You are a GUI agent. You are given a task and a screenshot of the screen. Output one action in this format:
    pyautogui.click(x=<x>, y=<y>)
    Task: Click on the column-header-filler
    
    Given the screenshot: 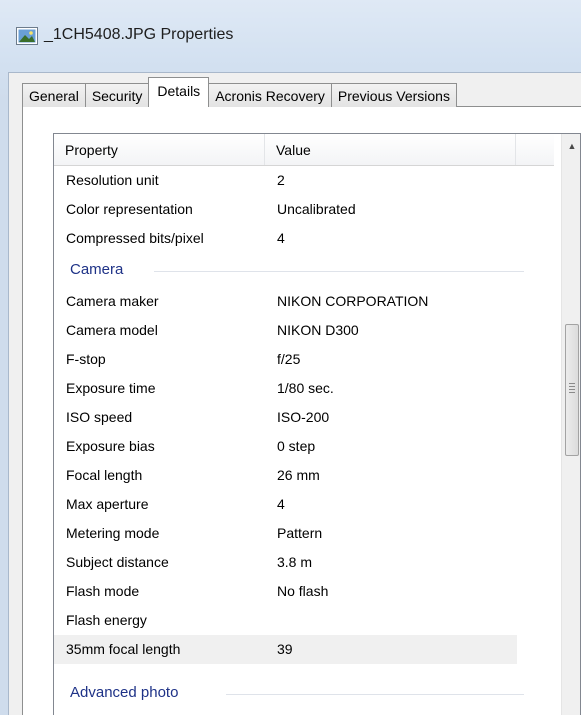 What is the action you would take?
    pyautogui.click(x=535, y=149)
    